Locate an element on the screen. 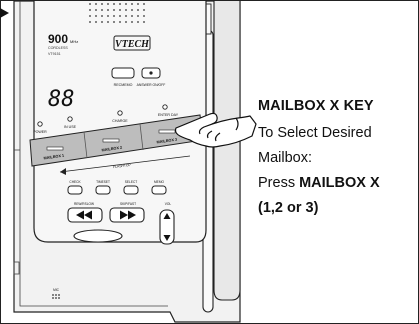  callout-line-1: To Select Desired is located at coordinates (315, 133).